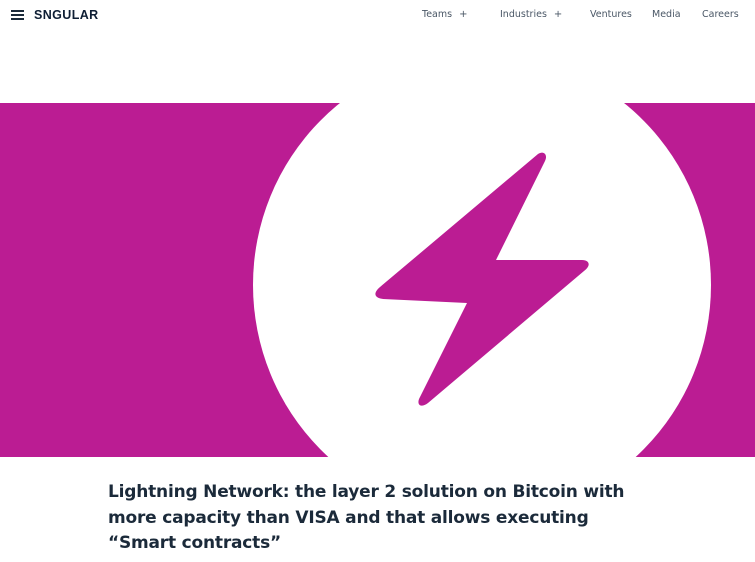 This screenshot has width=755, height=562. I want to click on nav-item-label: Teams, so click(437, 14).